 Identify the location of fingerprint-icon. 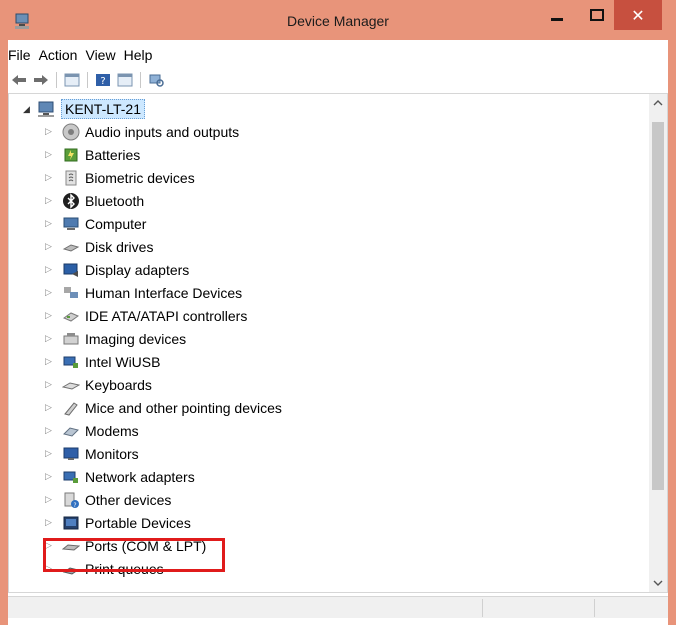
(71, 178).